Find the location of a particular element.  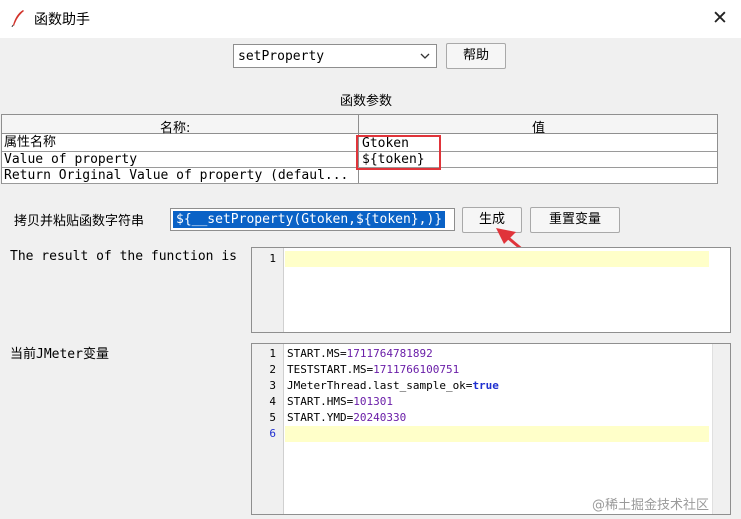

param-name-cell: Value of property is located at coordinates (70, 160).